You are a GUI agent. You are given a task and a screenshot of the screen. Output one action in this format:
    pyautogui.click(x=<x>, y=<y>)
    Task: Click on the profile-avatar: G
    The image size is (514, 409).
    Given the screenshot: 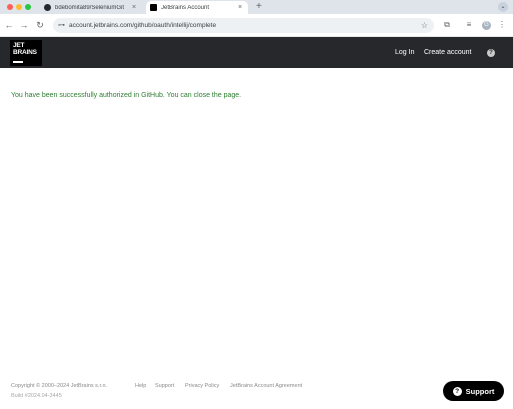 What is the action you would take?
    pyautogui.click(x=486, y=25)
    